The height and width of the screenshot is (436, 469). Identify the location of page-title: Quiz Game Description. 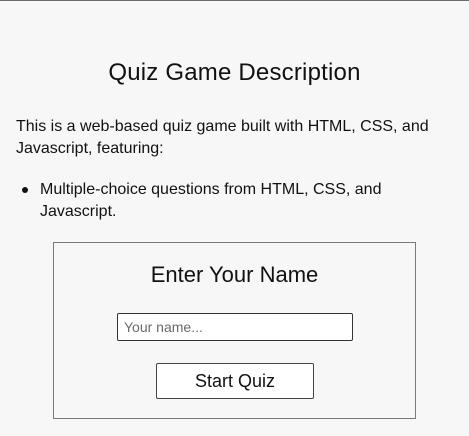
(234, 72).